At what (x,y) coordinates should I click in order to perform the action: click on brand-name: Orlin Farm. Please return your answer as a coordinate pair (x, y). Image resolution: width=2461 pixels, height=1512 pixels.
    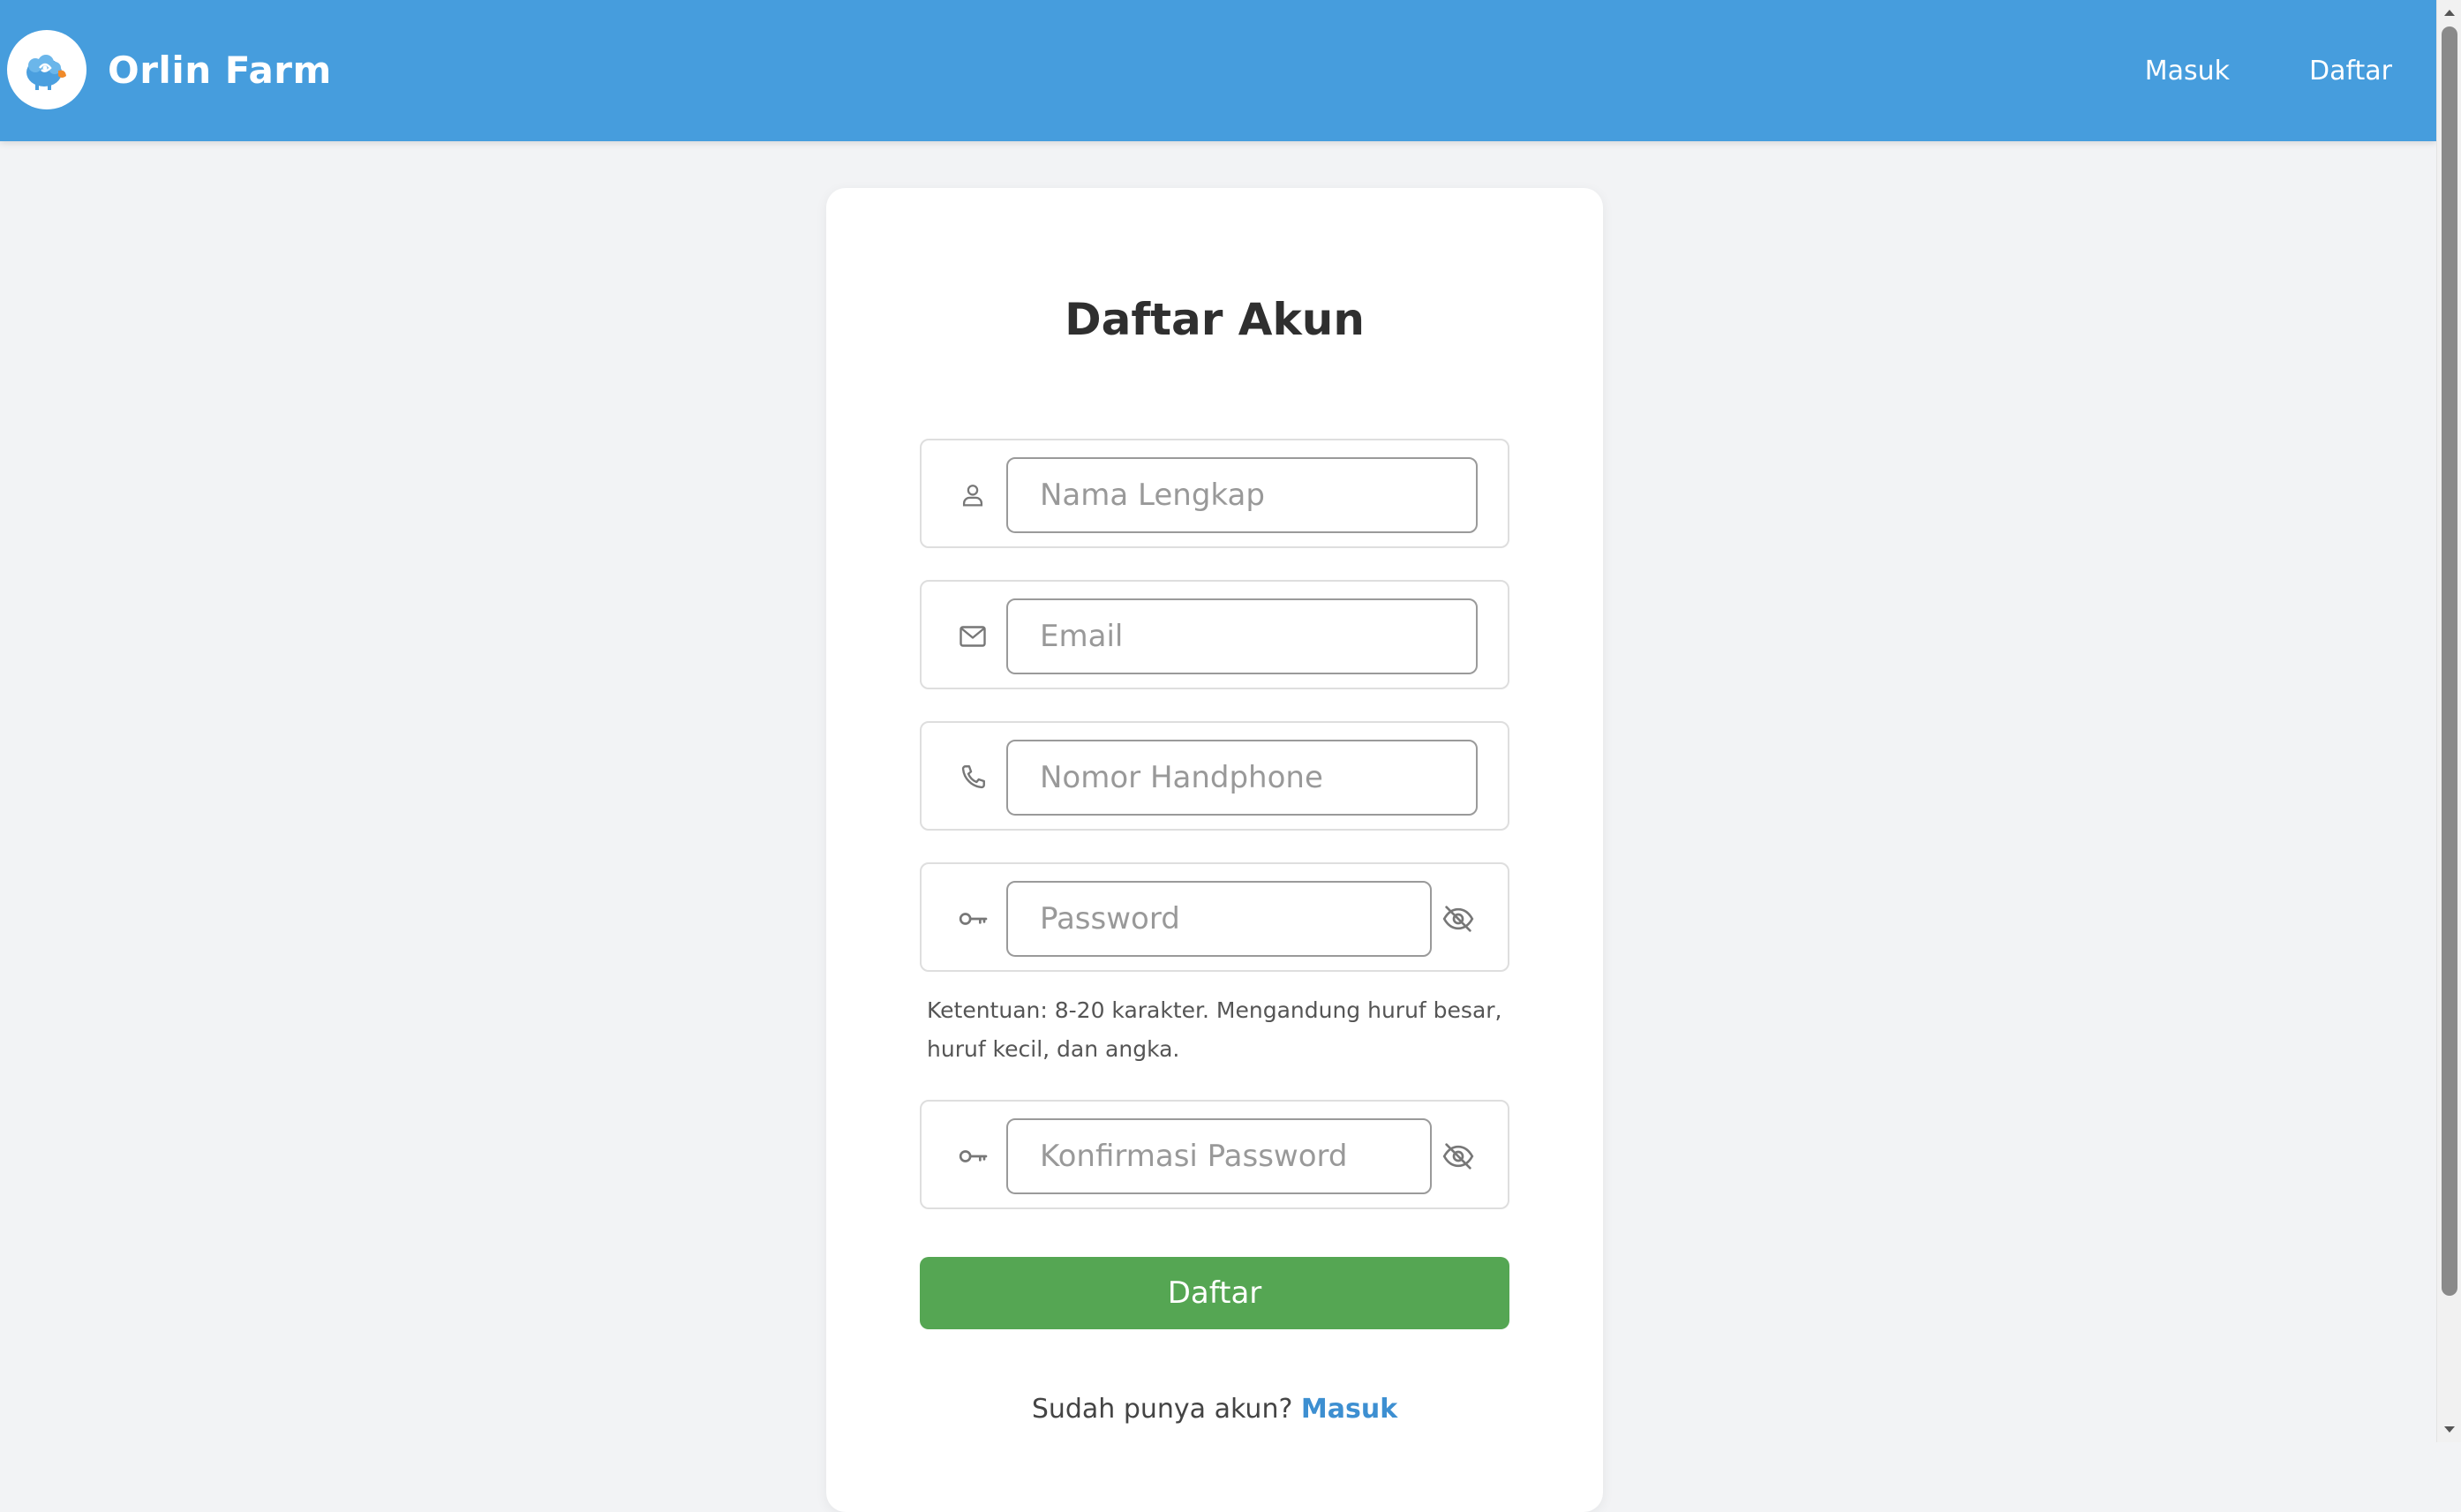
    Looking at the image, I should click on (220, 70).